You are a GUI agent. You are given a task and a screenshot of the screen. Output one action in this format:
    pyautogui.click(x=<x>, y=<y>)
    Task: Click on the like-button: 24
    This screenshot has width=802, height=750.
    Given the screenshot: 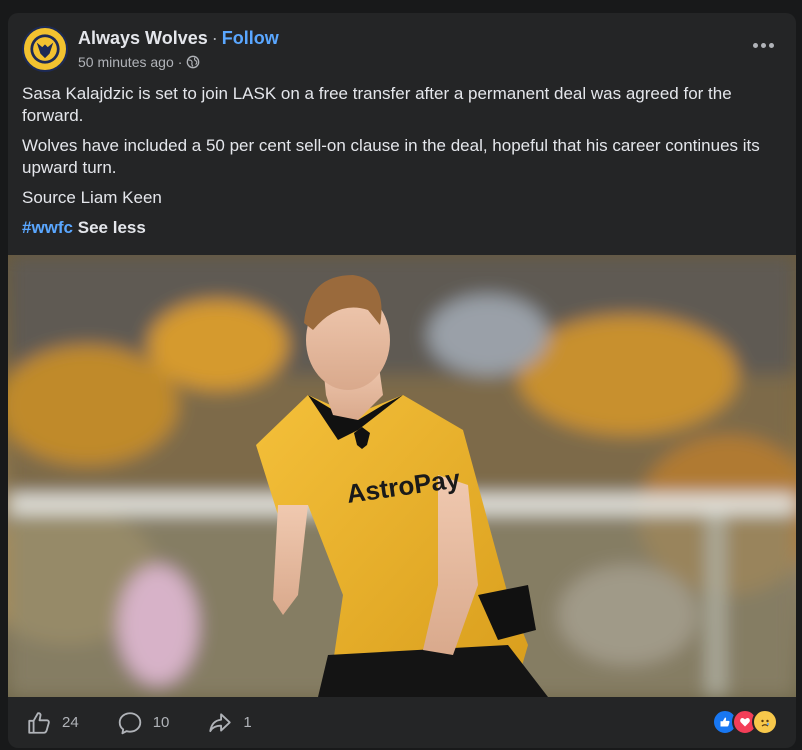 What is the action you would take?
    pyautogui.click(x=52, y=723)
    